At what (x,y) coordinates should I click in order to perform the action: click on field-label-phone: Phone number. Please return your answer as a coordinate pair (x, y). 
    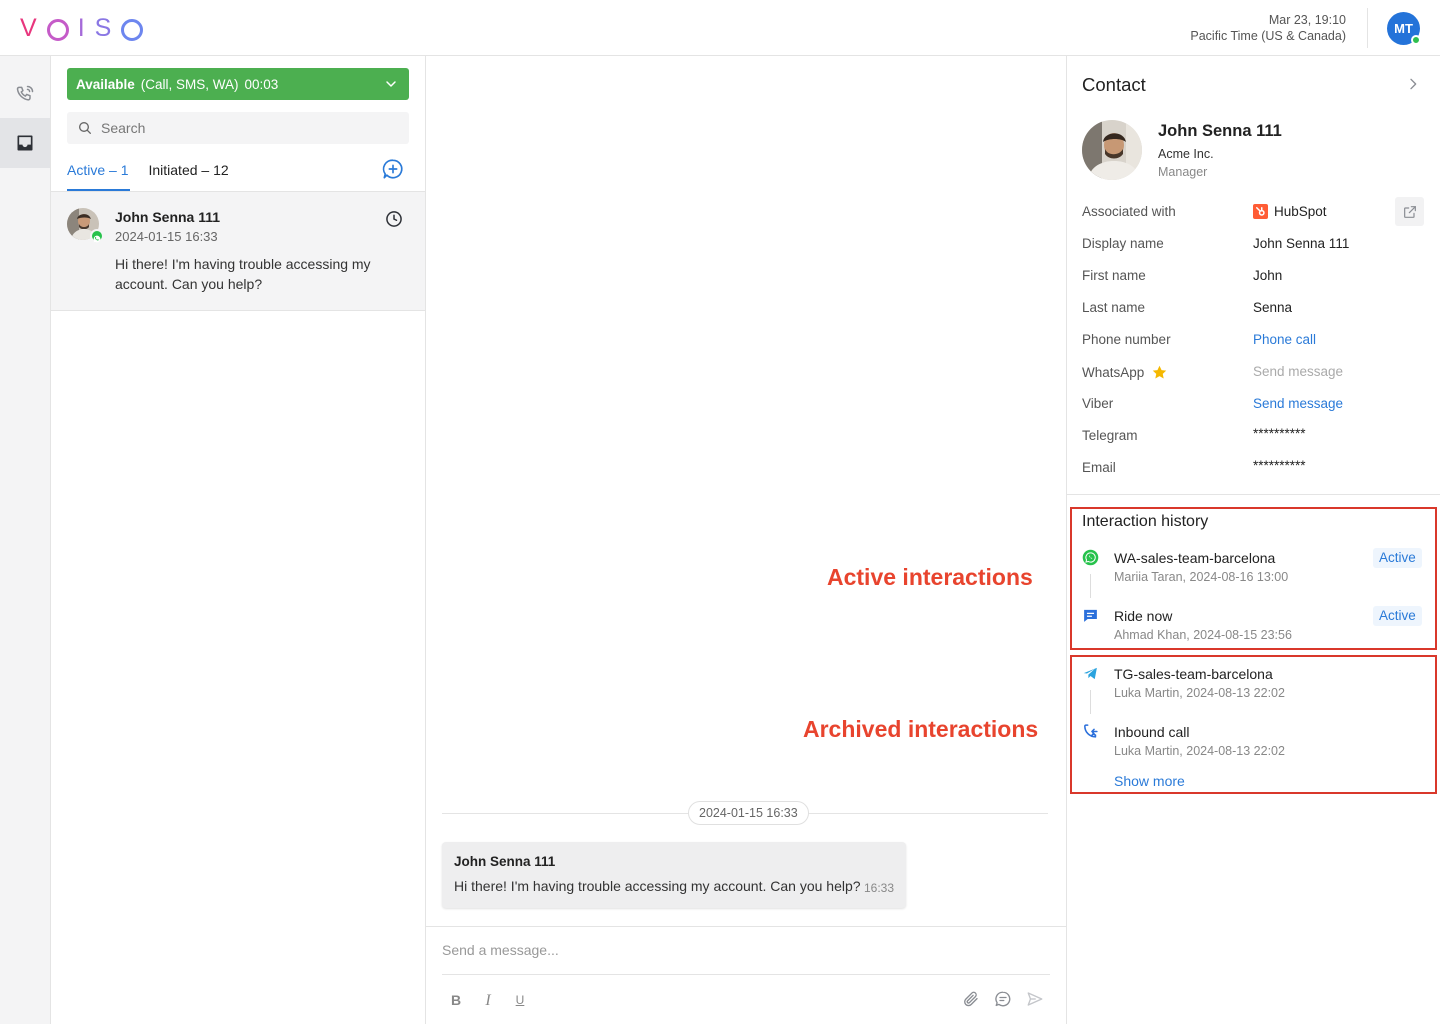
    Looking at the image, I should click on (1126, 339).